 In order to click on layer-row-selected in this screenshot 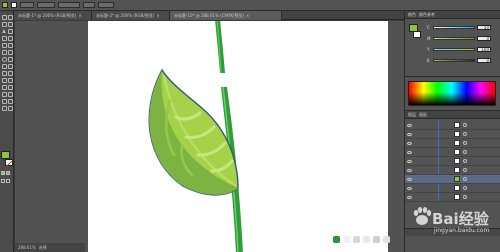, I will do `click(452, 179)`.